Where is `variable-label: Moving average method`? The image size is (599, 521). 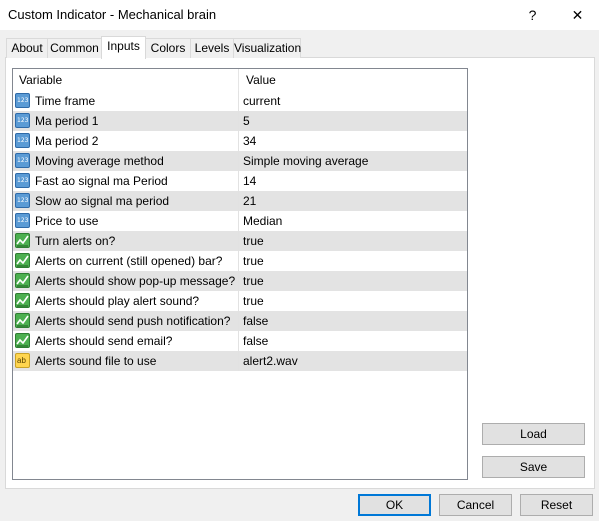 variable-label: Moving average method is located at coordinates (99, 161).